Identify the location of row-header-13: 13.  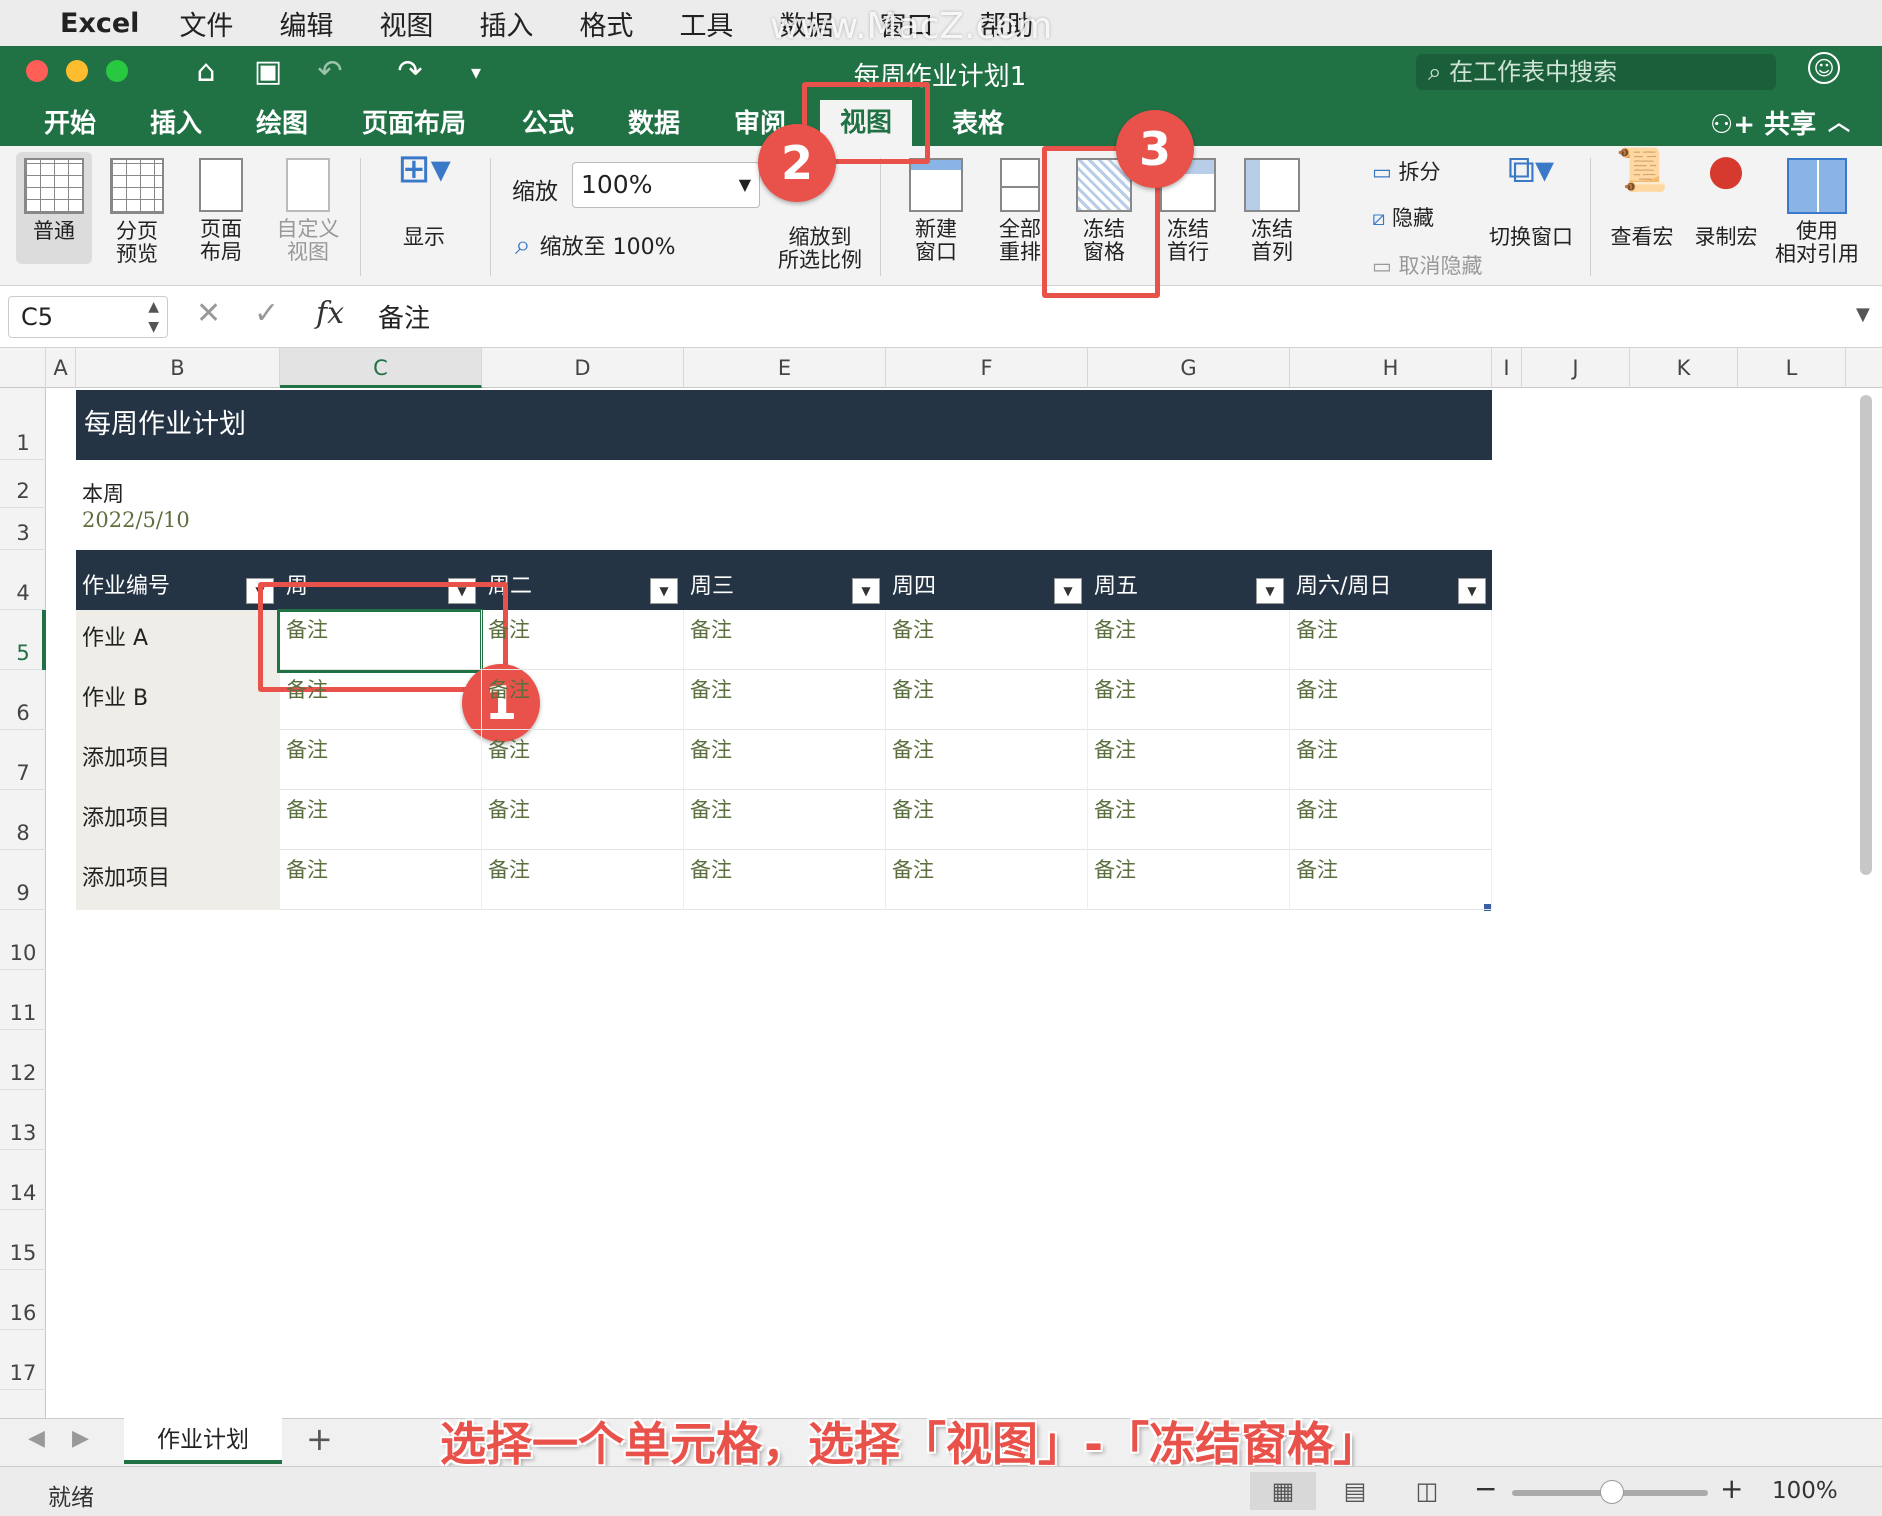
(23, 1120).